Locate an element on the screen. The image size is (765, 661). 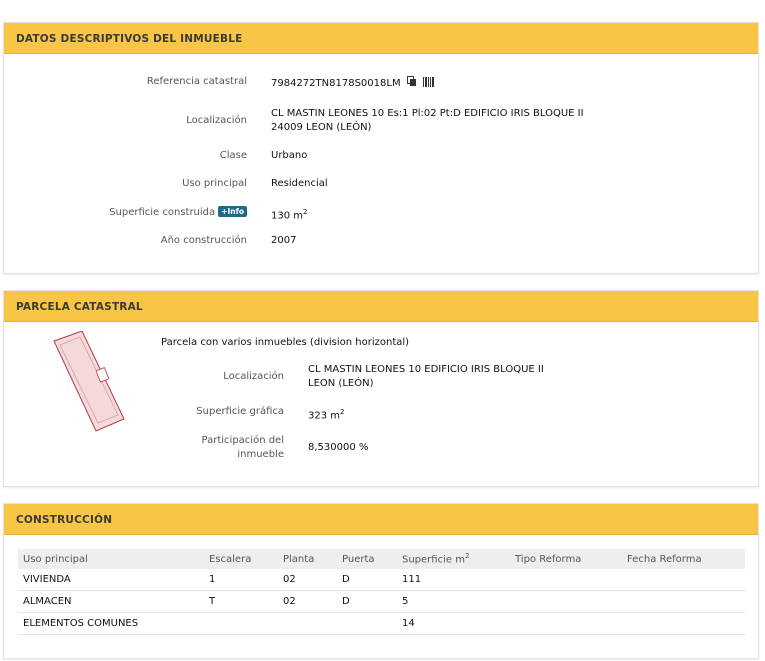
col-header-planta: Planta is located at coordinates (307, 559).